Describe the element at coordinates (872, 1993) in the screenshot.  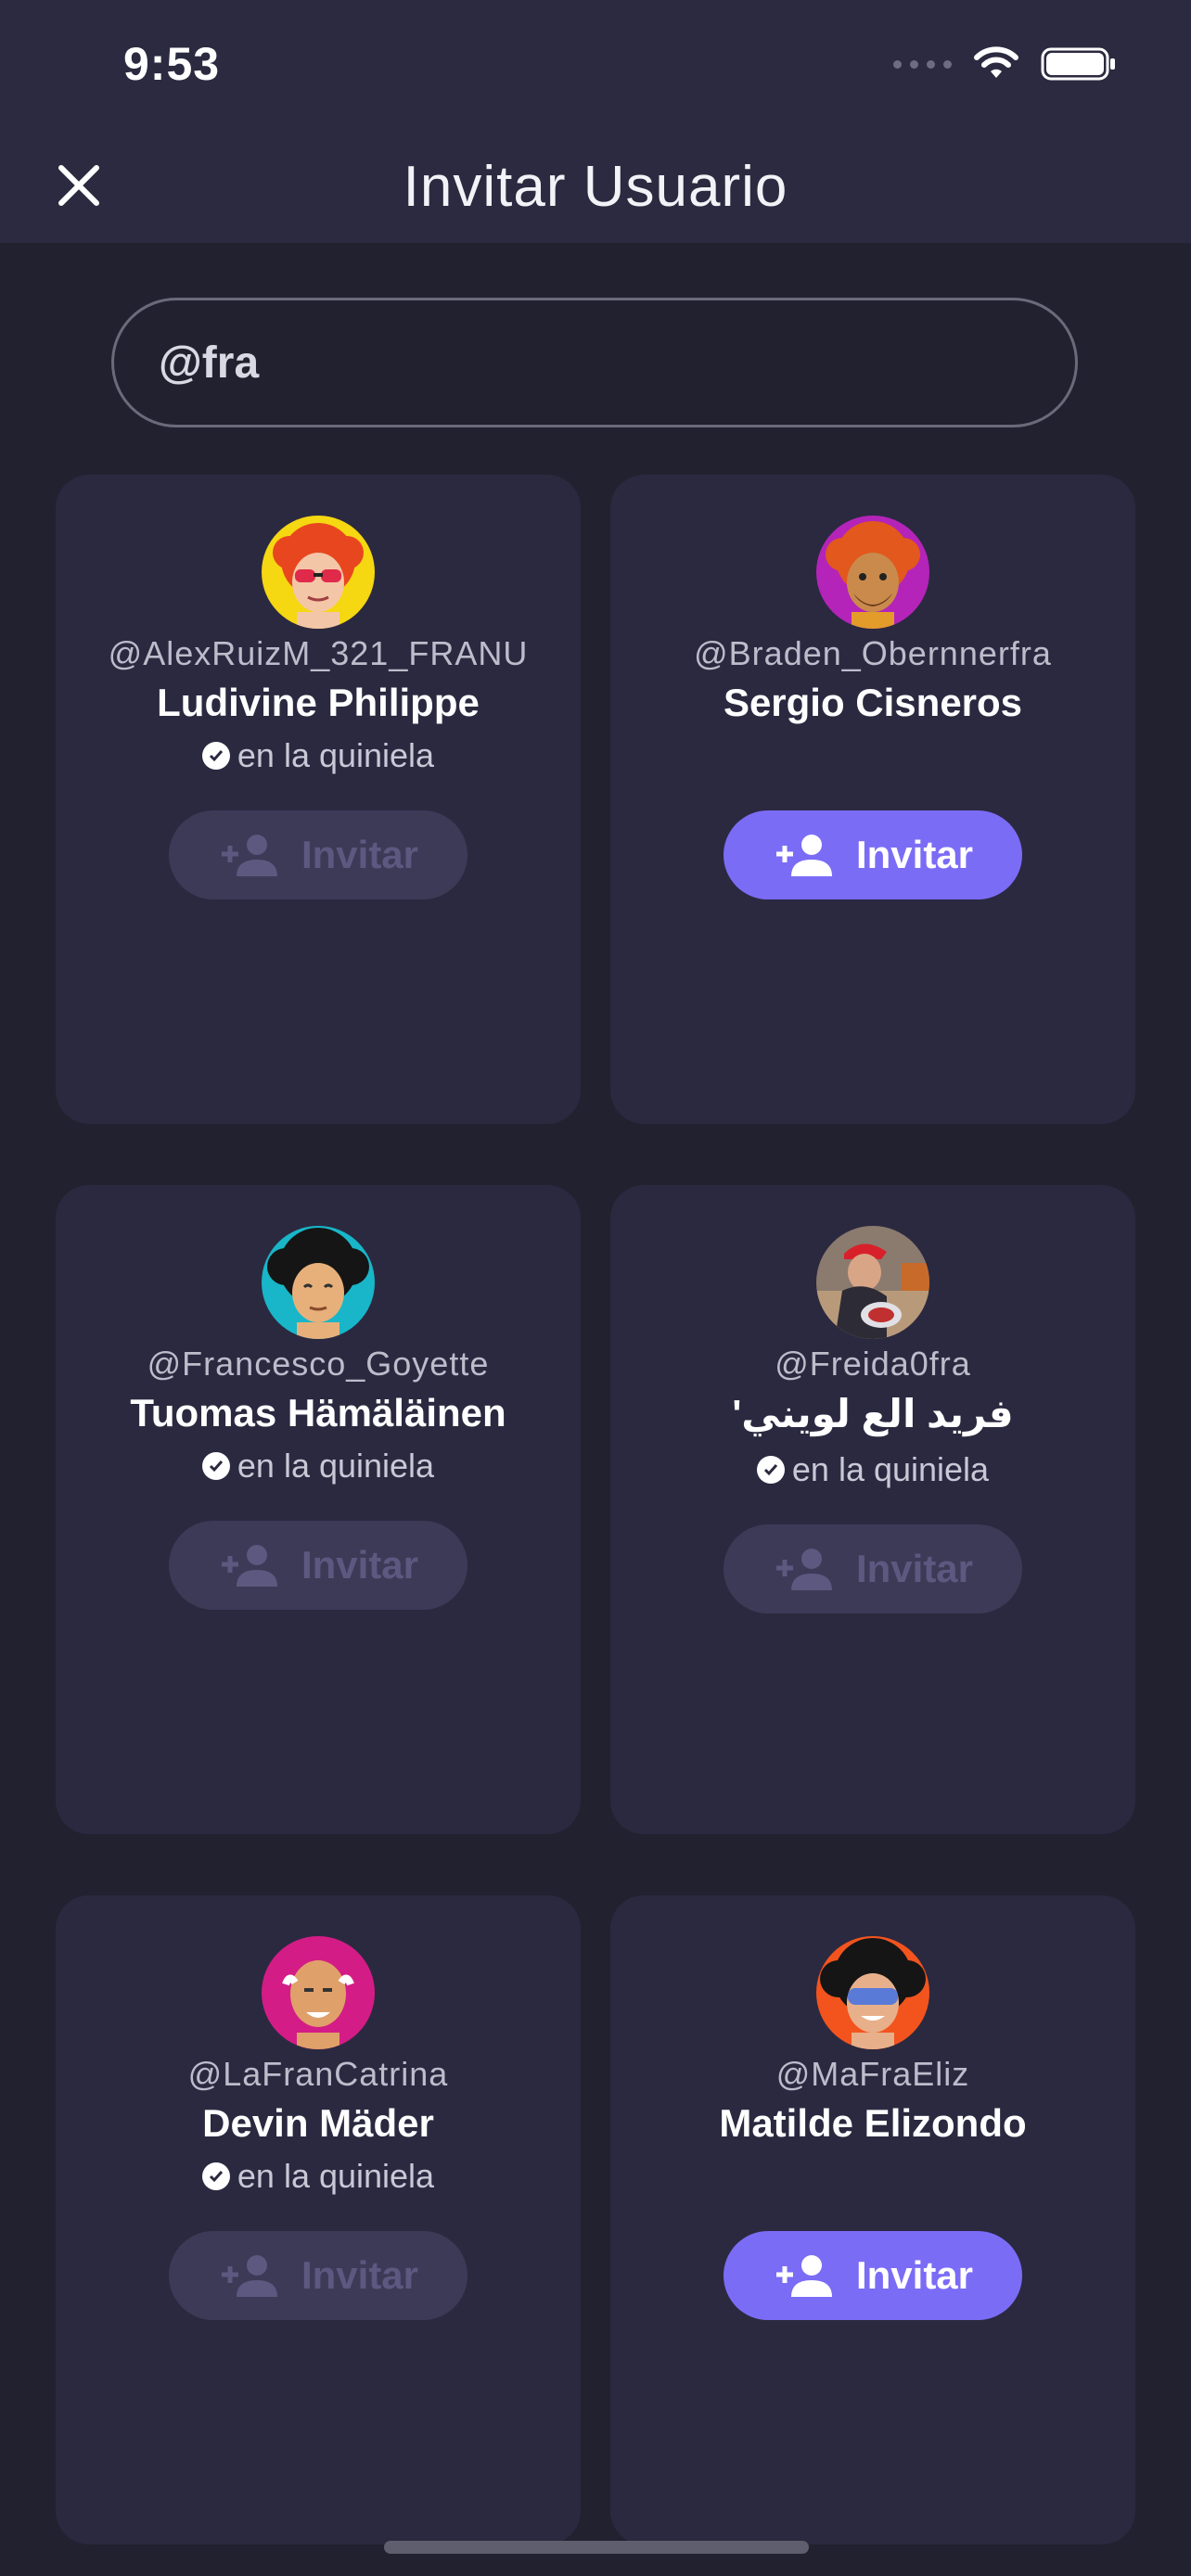
I see `avatar-afro-visor-icon` at that location.